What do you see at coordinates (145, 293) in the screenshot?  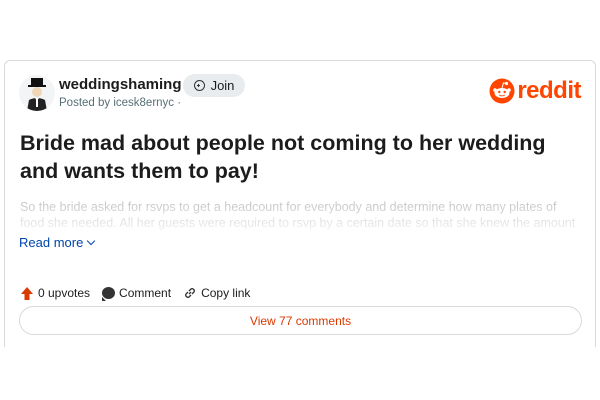 I see `comment-label: Comment` at bounding box center [145, 293].